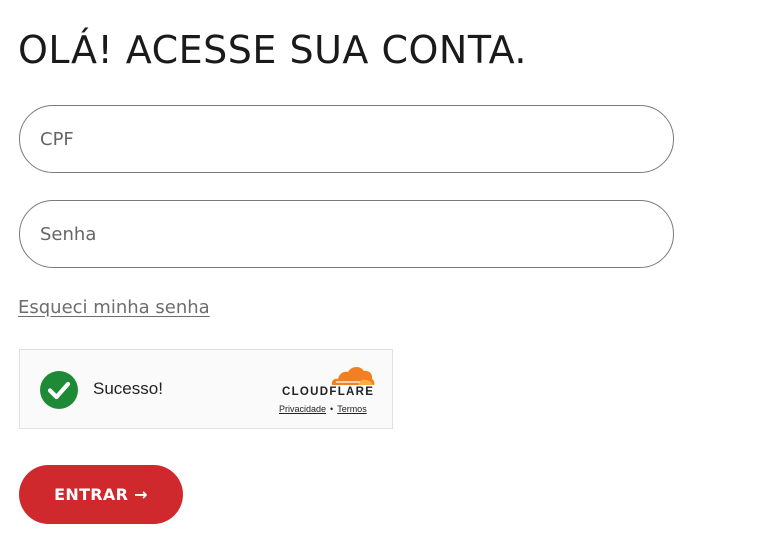  What do you see at coordinates (346, 139) in the screenshot?
I see `cpf-input` at bounding box center [346, 139].